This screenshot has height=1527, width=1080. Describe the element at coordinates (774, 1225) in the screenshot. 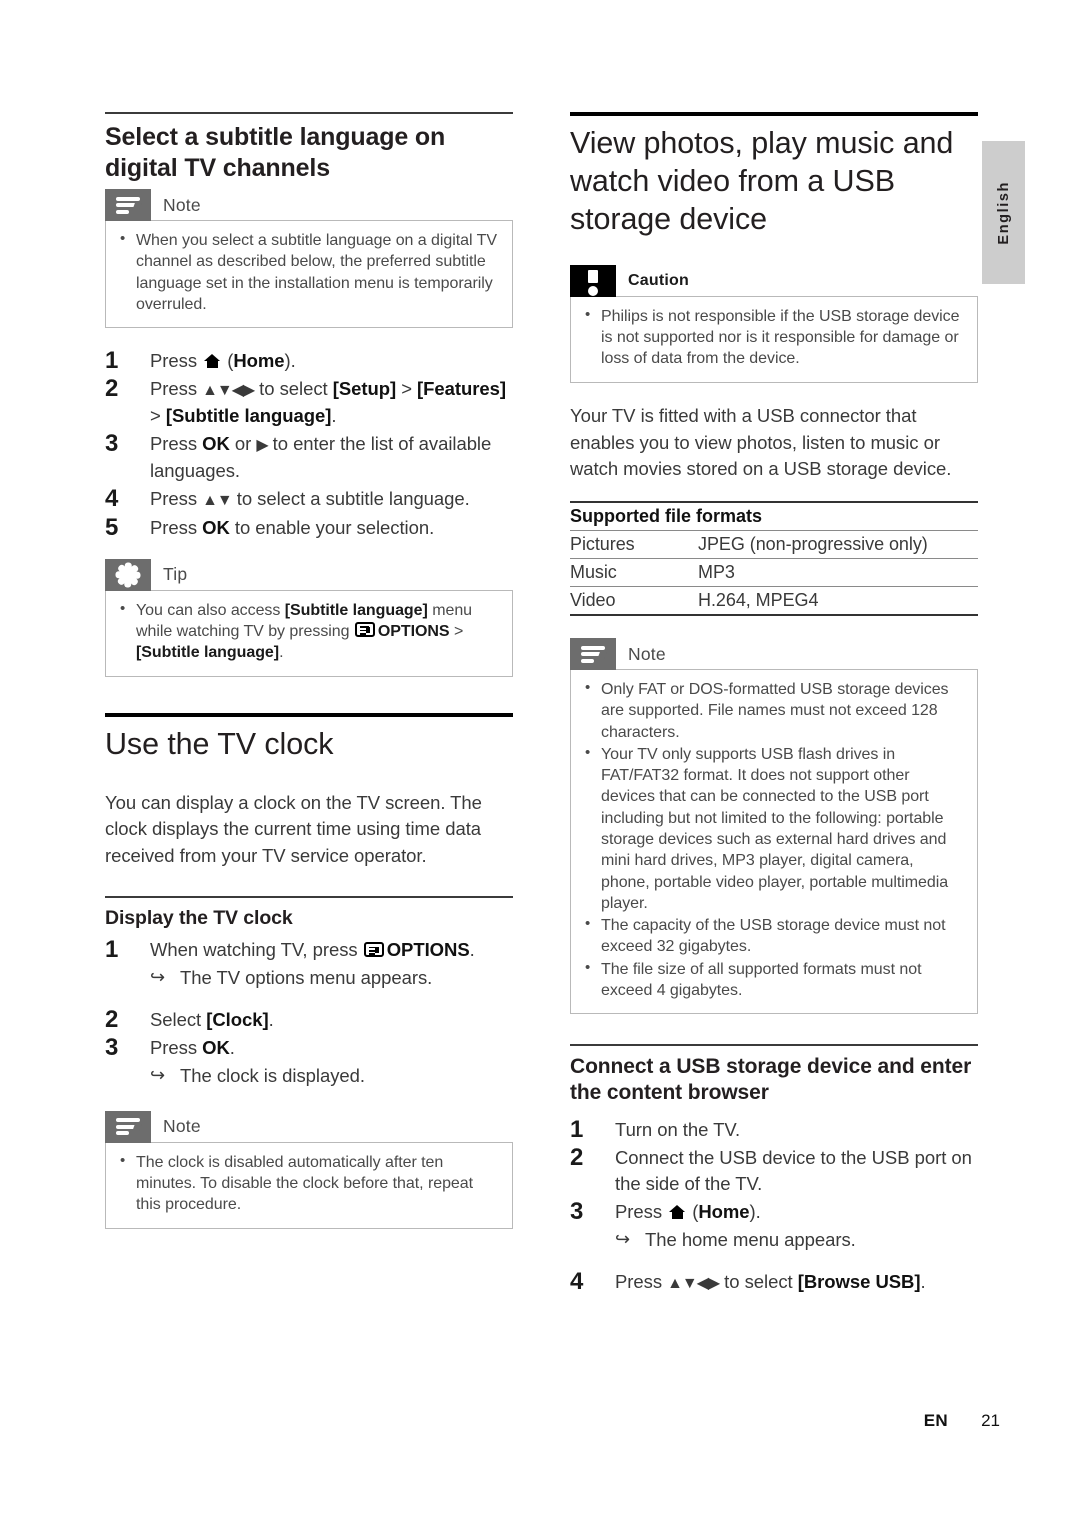

I see `step-item: 3 Press (Home). The home menu appears.` at that location.